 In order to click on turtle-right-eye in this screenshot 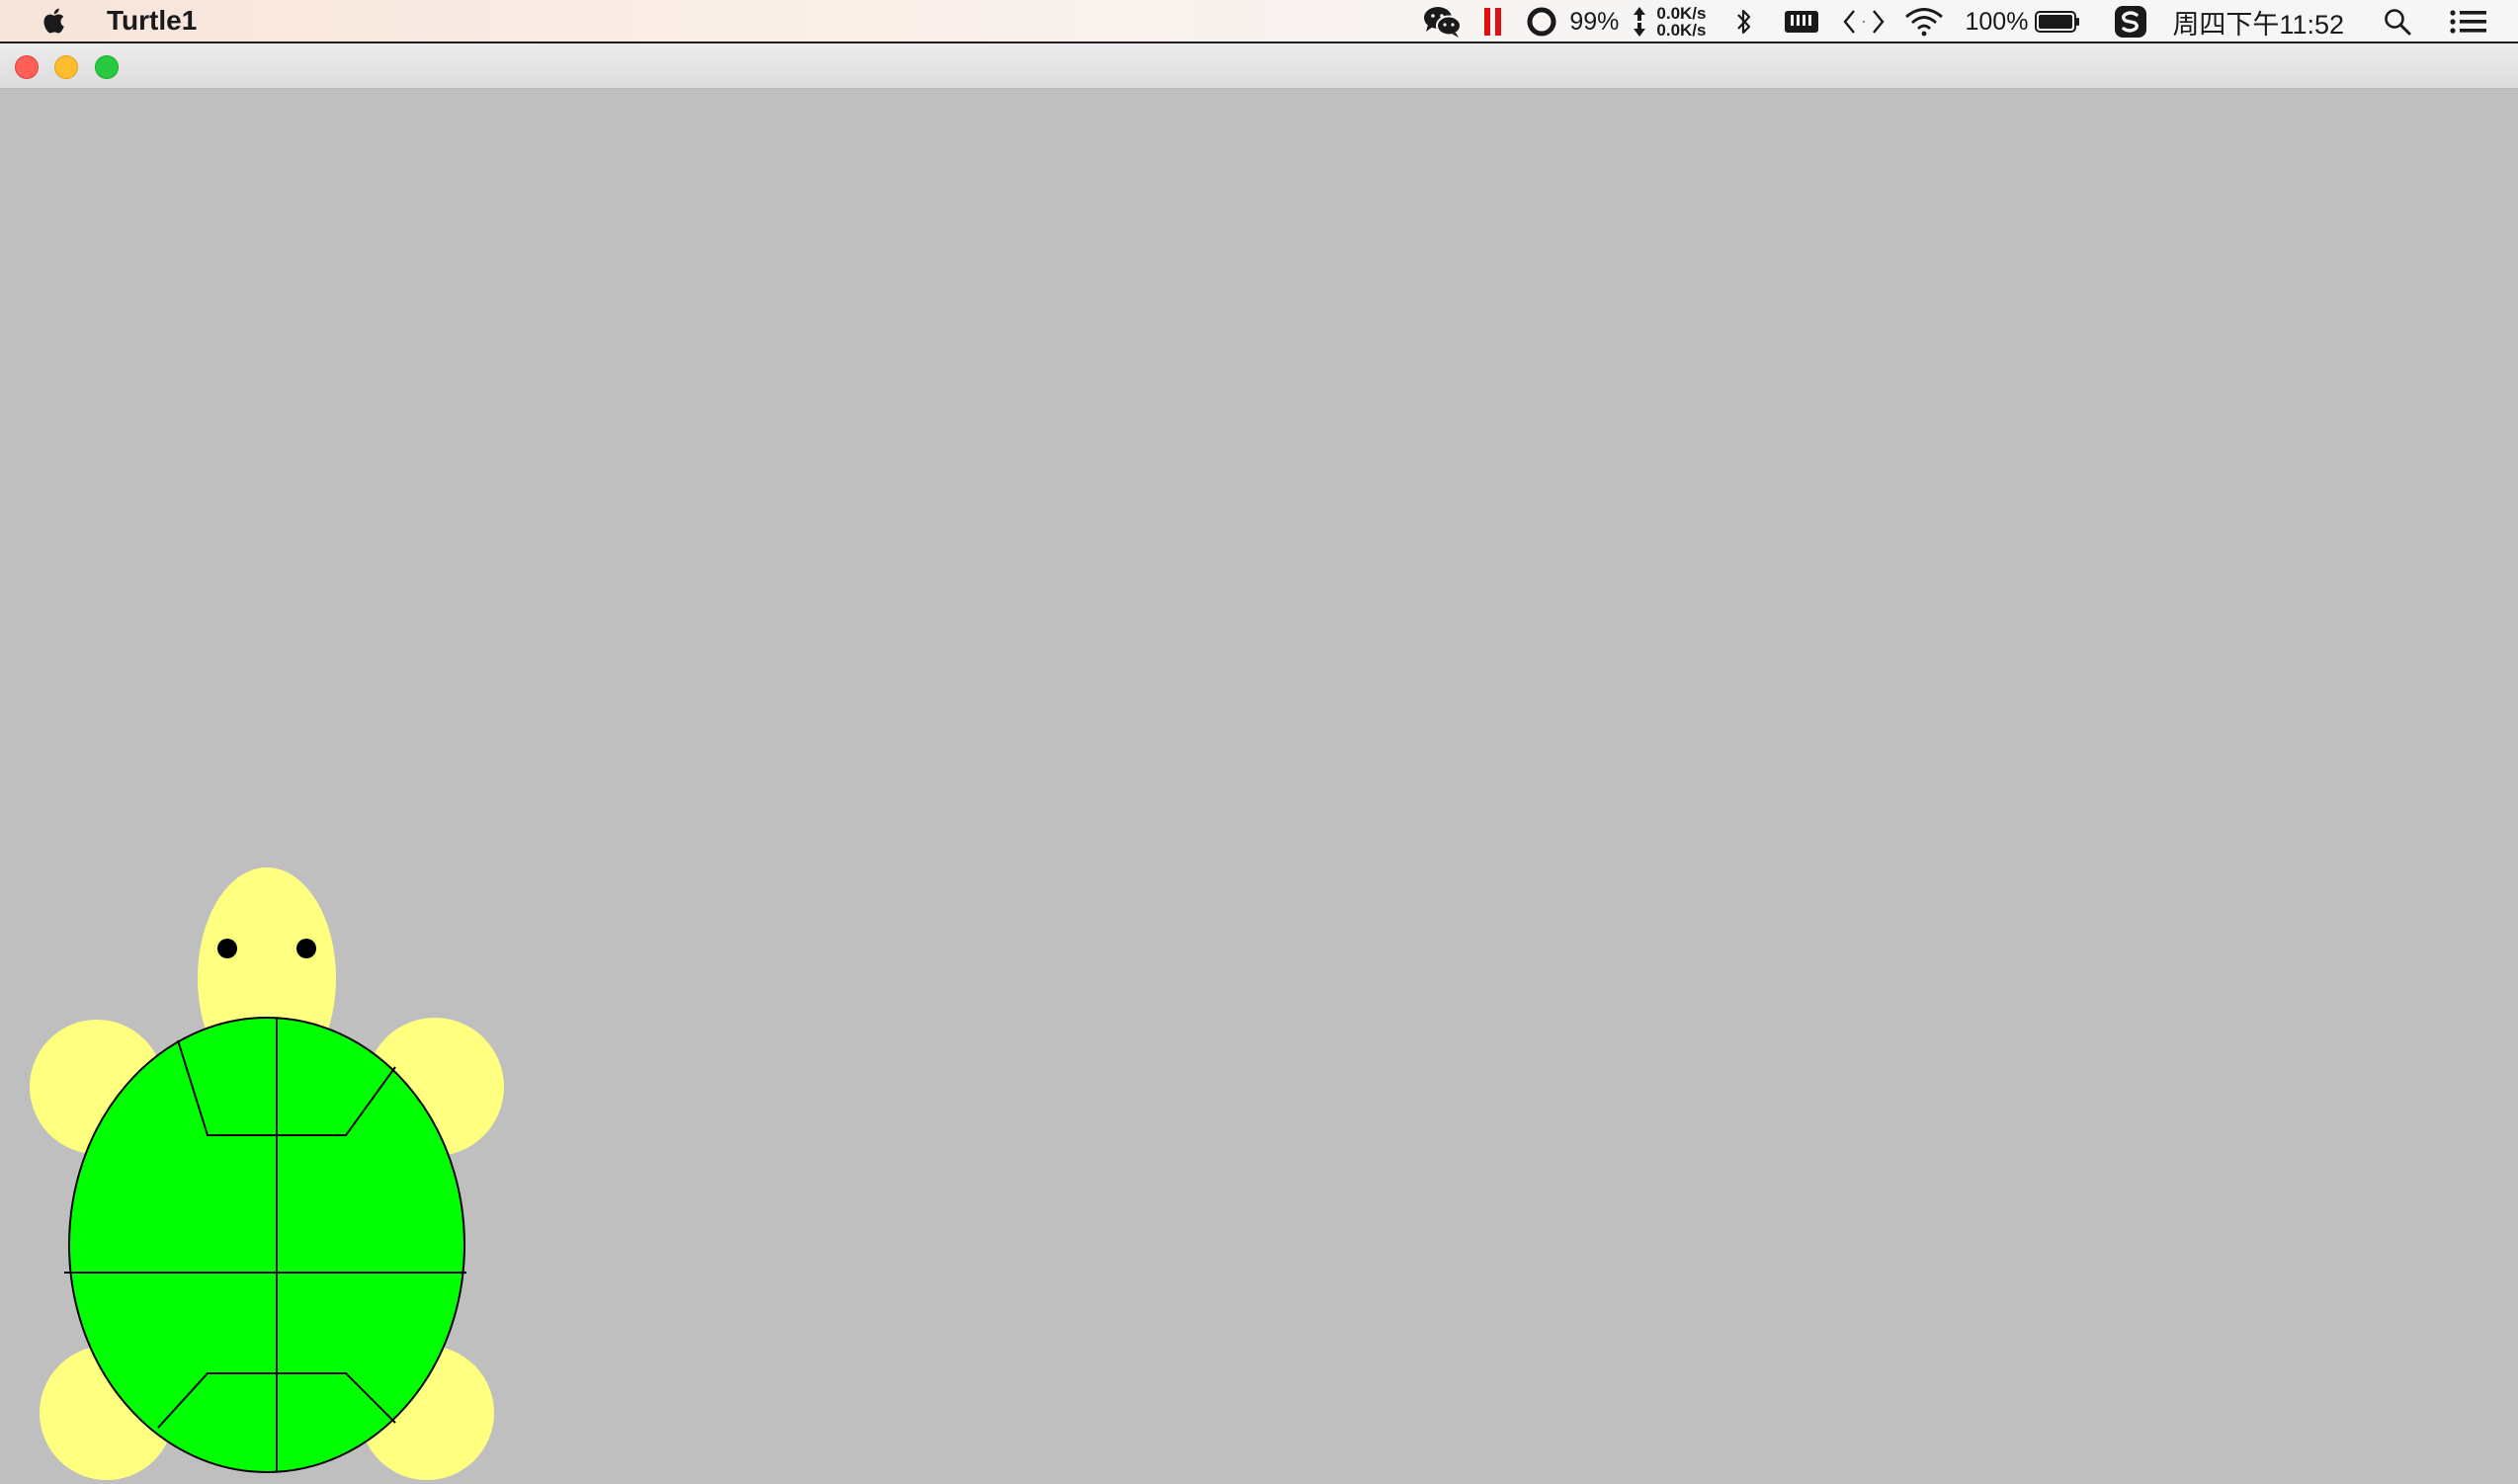, I will do `click(306, 948)`.